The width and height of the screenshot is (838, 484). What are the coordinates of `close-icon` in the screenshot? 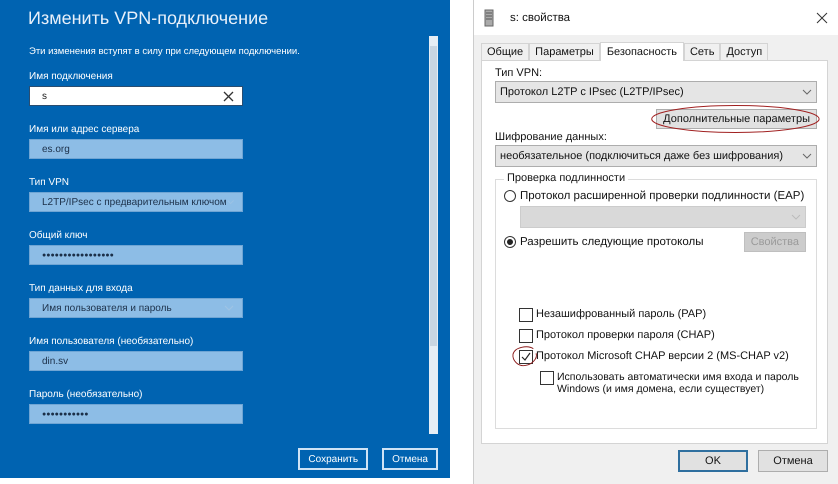 It's located at (822, 18).